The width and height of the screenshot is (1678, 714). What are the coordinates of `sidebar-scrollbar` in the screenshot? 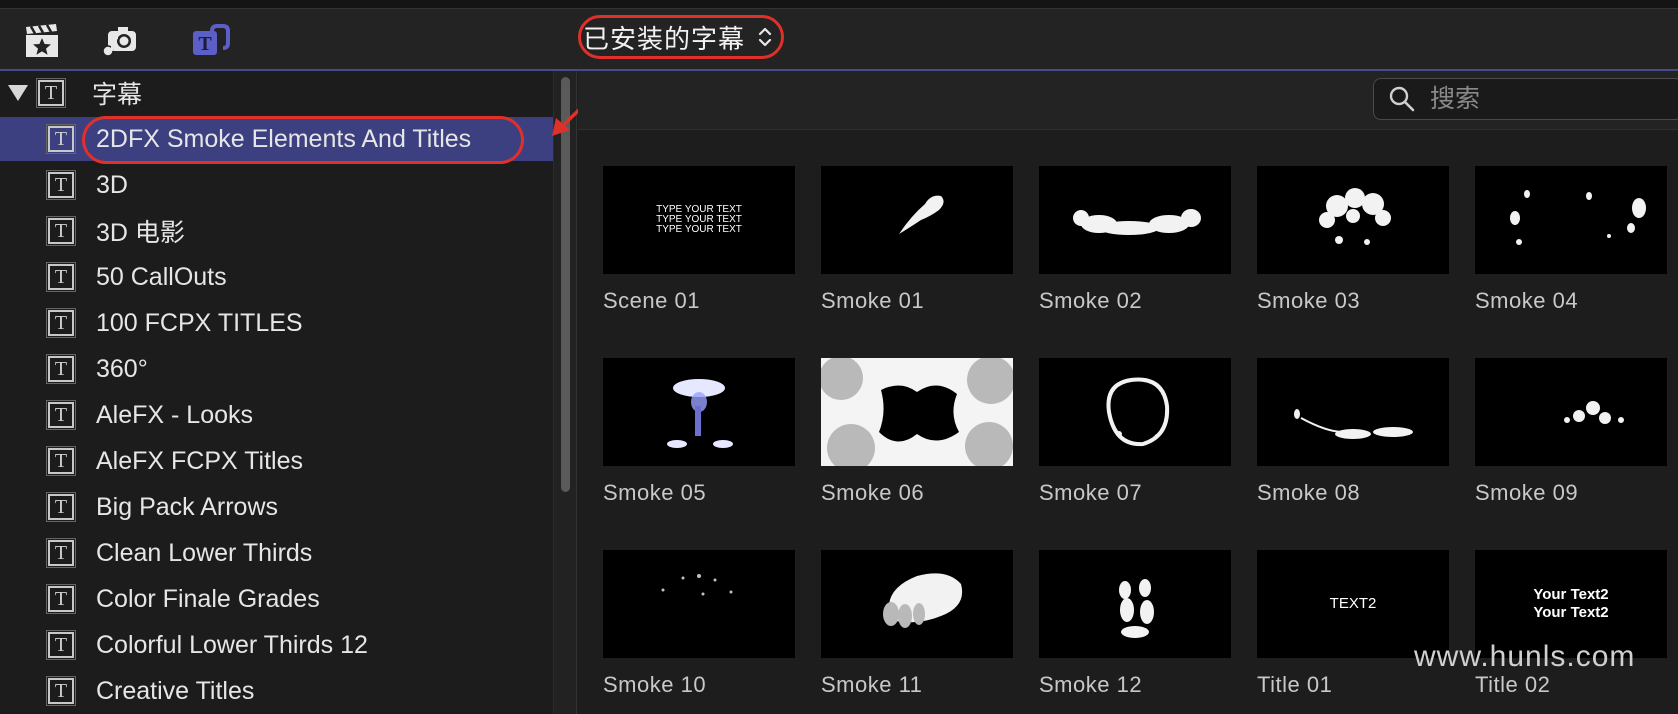 It's located at (565, 392).